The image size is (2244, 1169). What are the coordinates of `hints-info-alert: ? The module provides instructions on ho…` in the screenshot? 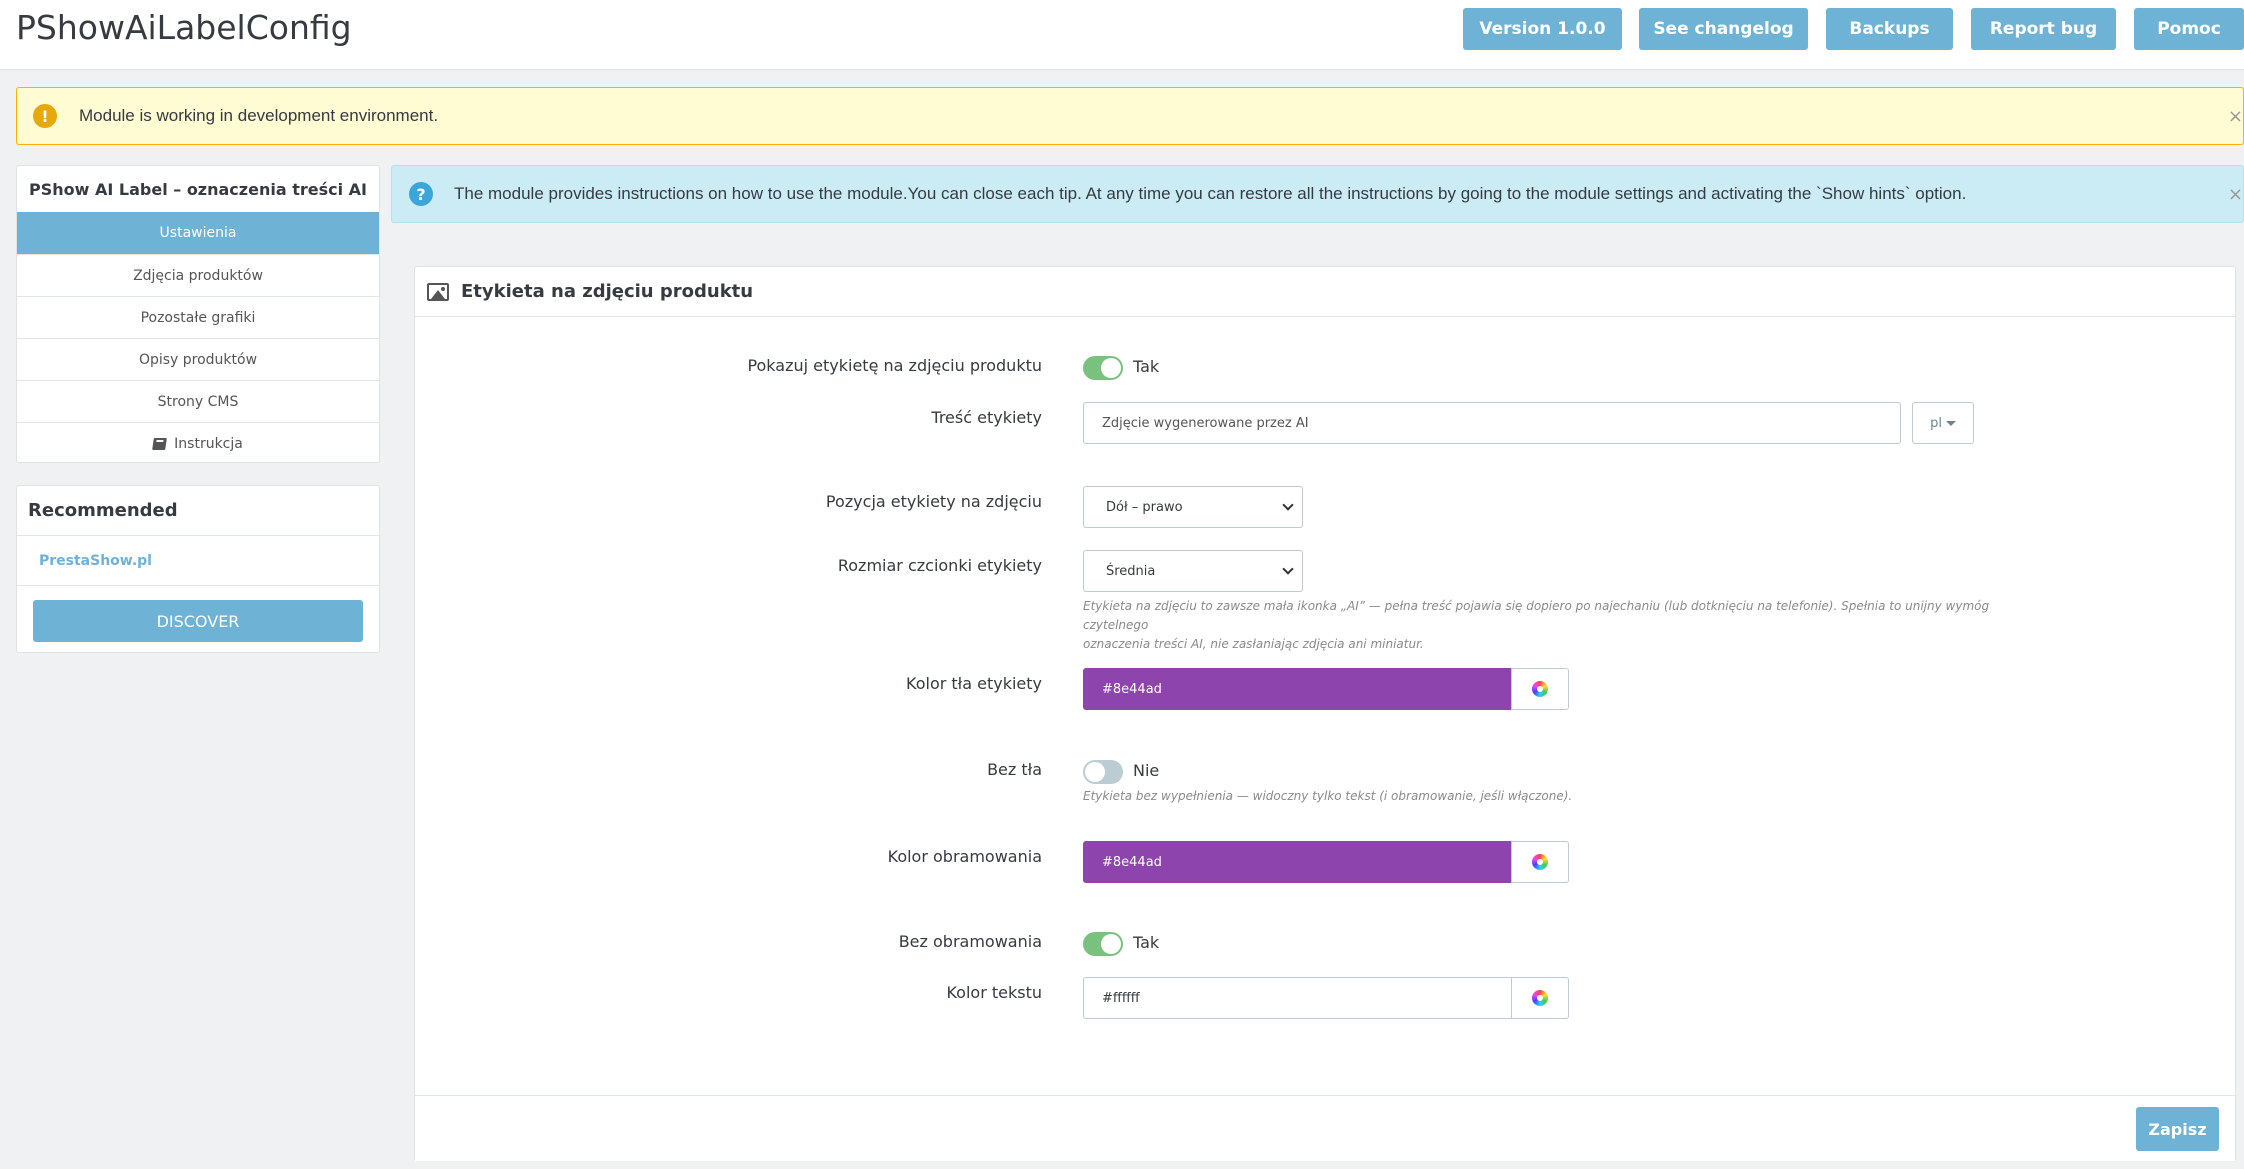 It's located at (1317, 194).